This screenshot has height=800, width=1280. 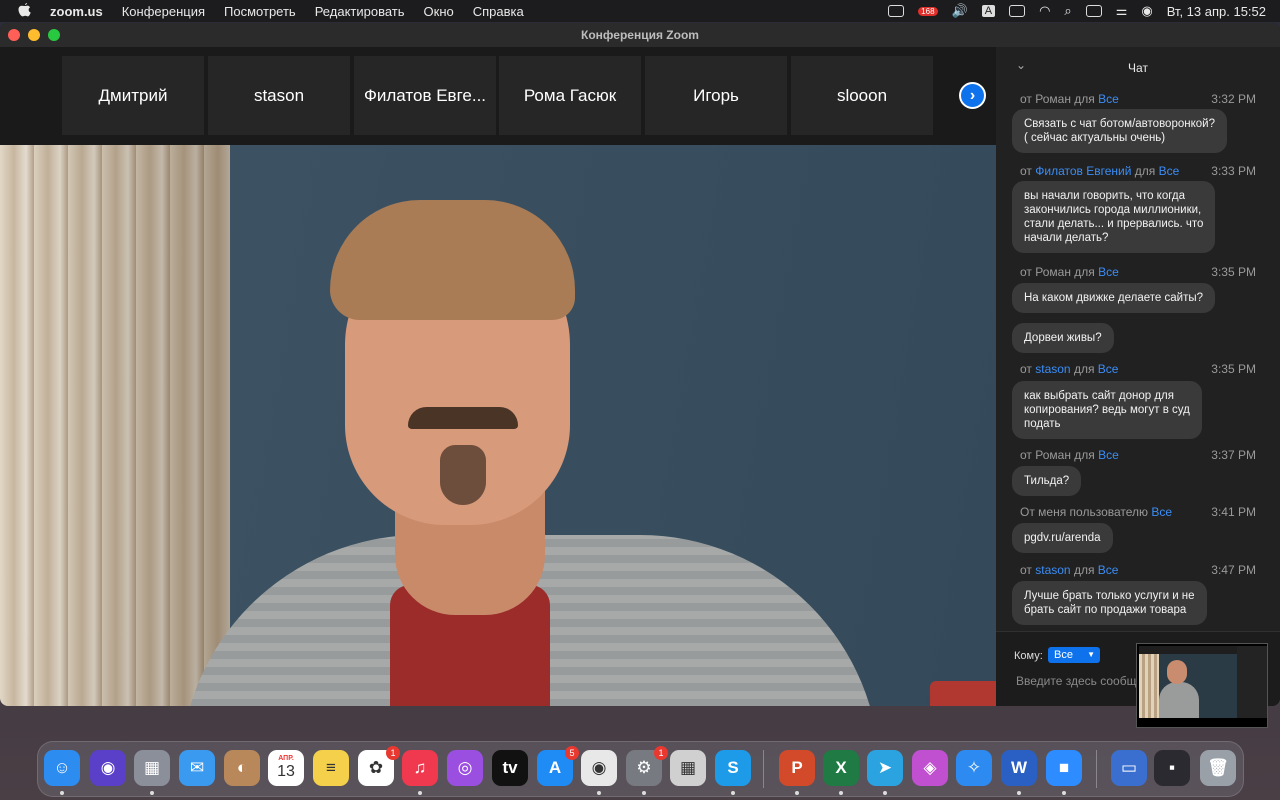 I want to click on calculator-icon: ▦, so click(x=688, y=768).